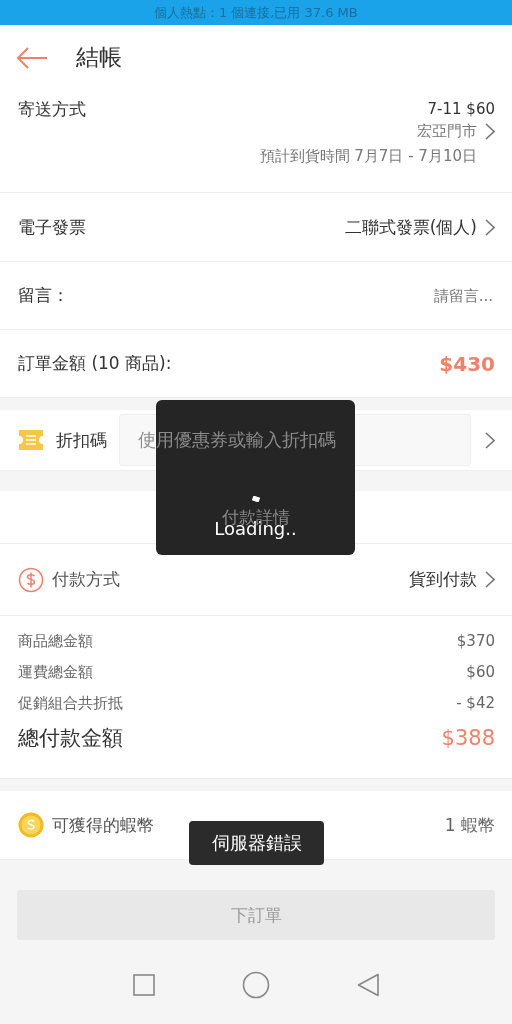  I want to click on store-name: 宏亞門市, so click(447, 131).